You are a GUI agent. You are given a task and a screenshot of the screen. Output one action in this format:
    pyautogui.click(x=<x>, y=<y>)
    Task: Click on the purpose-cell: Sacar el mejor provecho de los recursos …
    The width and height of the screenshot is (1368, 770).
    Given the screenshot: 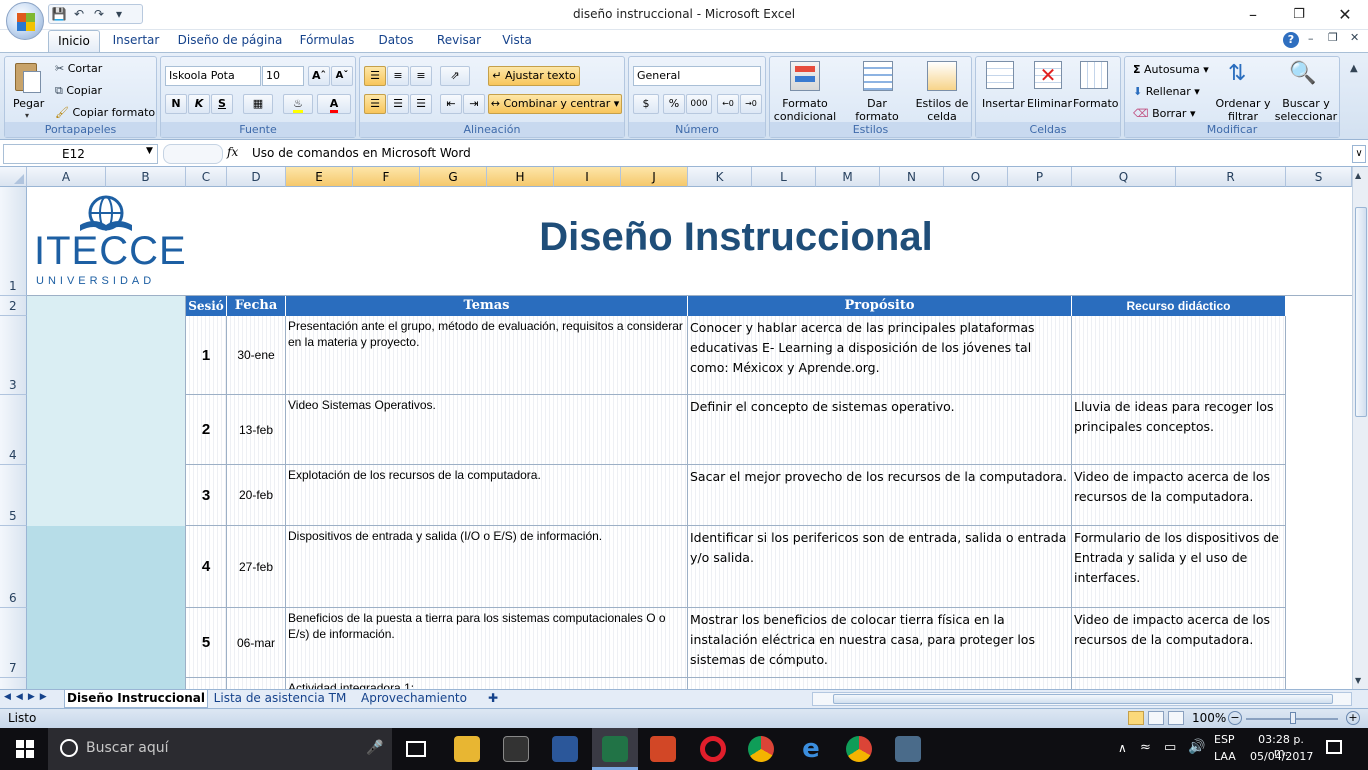 What is the action you would take?
    pyautogui.click(x=880, y=495)
    